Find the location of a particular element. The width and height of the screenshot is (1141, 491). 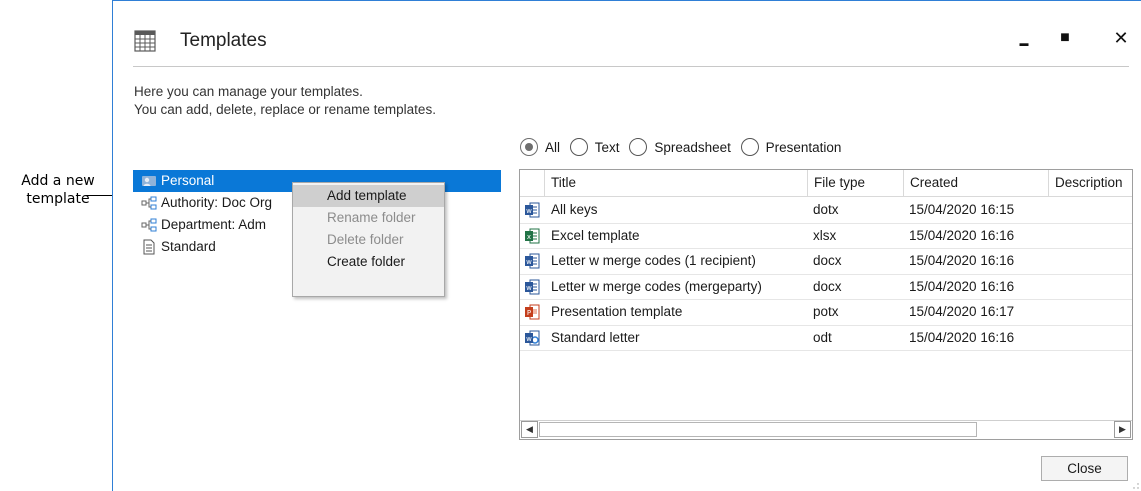

filter-label: Spreadsheet is located at coordinates (692, 147).